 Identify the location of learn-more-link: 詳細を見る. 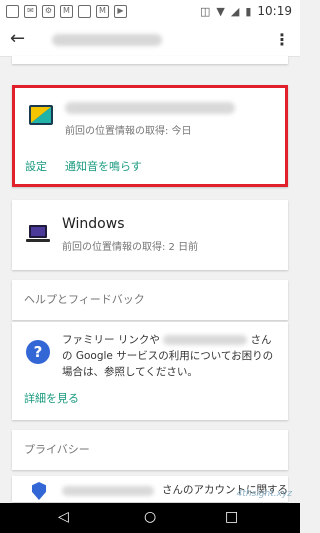
(51, 398).